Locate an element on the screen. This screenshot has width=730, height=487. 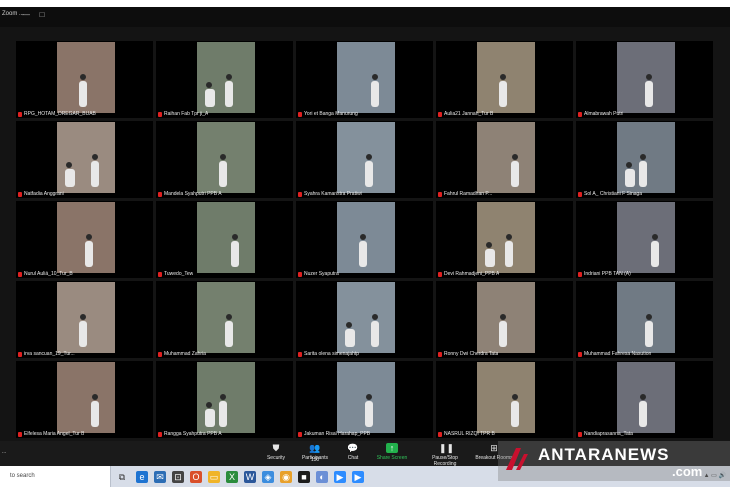
antaranews-watermark: ANTARANEWS .com is located at coordinates (614, 461).